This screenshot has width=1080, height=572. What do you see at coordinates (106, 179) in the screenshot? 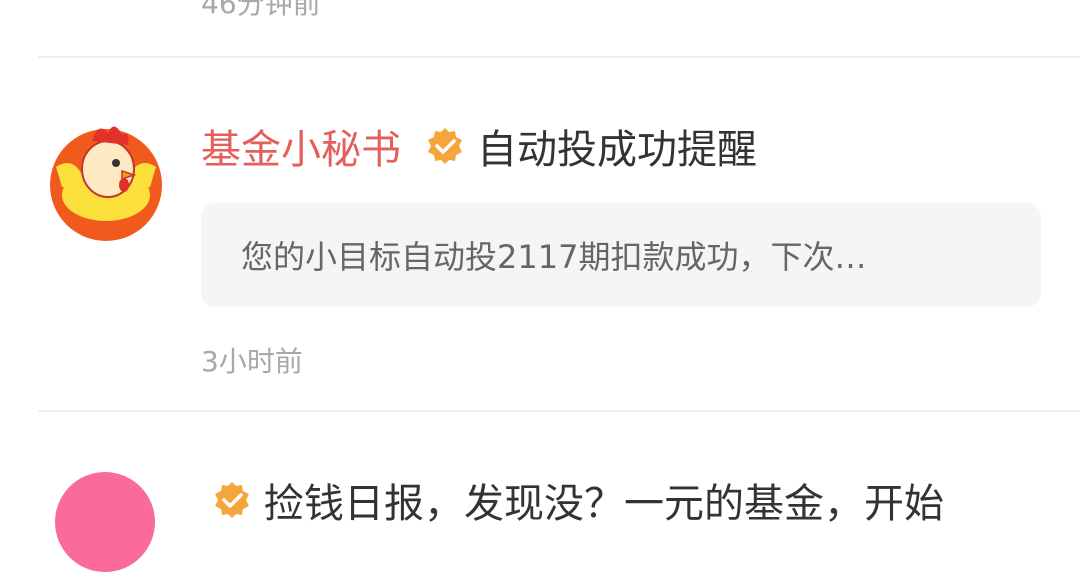
I see `chicken-mascot-icon` at bounding box center [106, 179].